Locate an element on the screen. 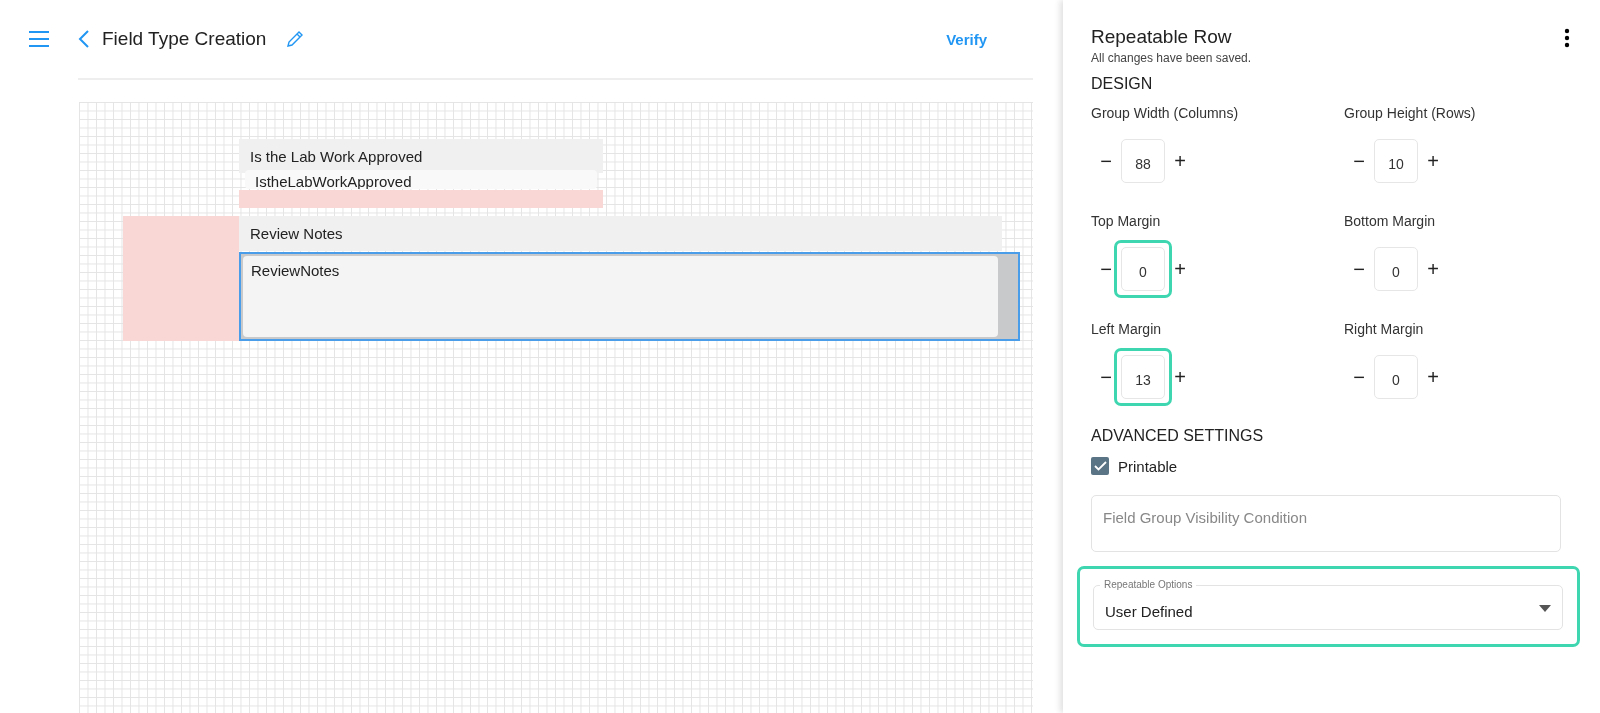  checkbox-label: Printable is located at coordinates (1148, 466).